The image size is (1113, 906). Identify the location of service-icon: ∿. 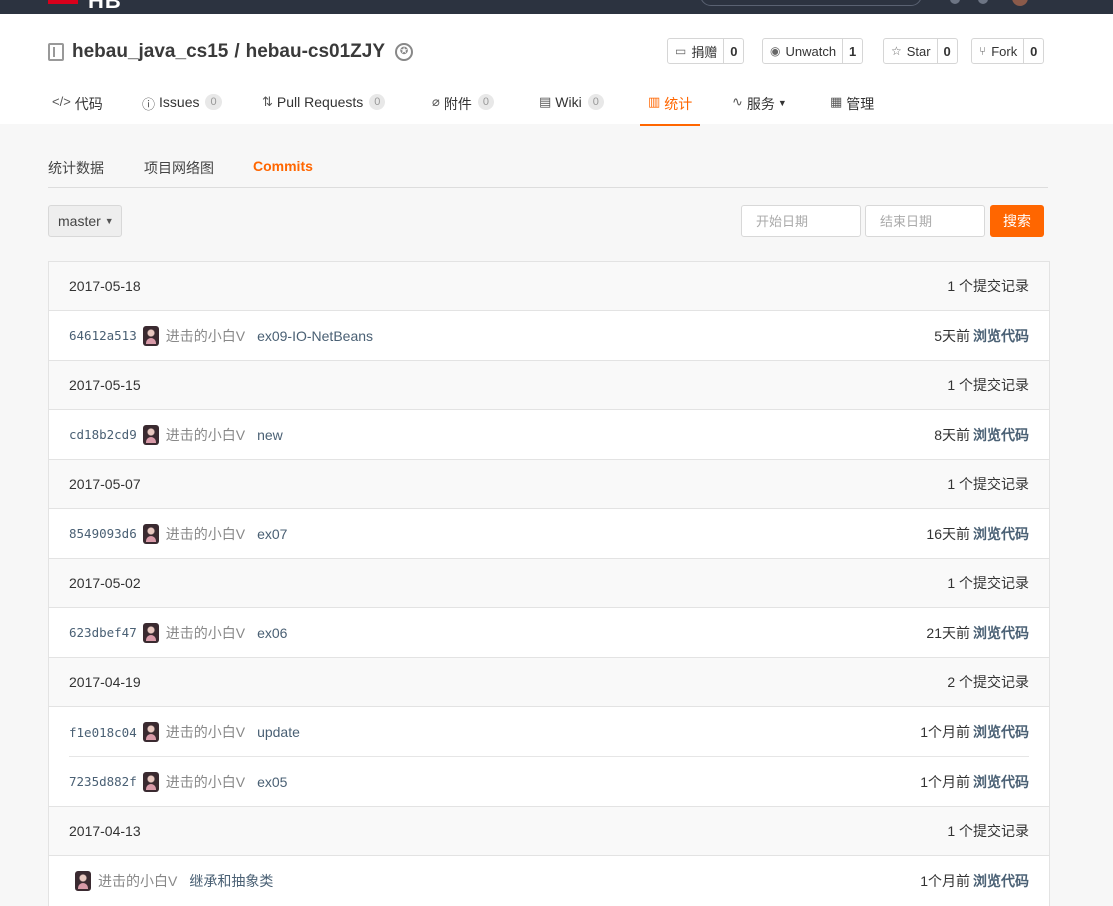
(737, 101).